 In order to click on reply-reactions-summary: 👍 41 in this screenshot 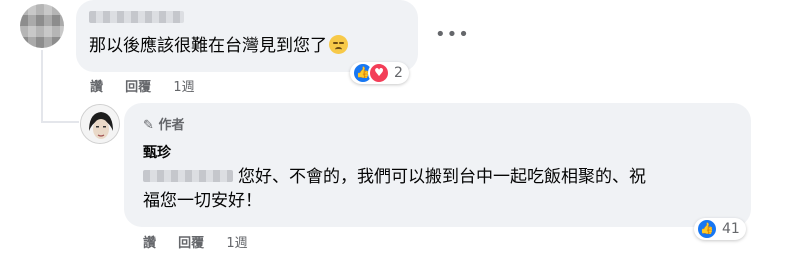, I will do `click(720, 229)`.